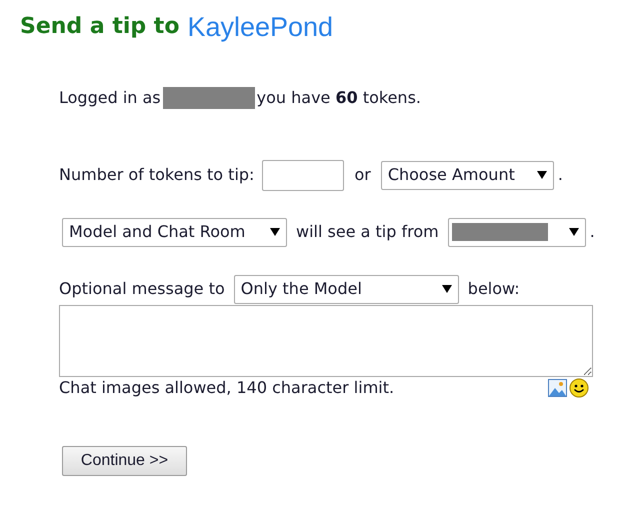 The height and width of the screenshot is (509, 640). Describe the element at coordinates (100, 27) in the screenshot. I see `heading-text: Send a tip to` at that location.